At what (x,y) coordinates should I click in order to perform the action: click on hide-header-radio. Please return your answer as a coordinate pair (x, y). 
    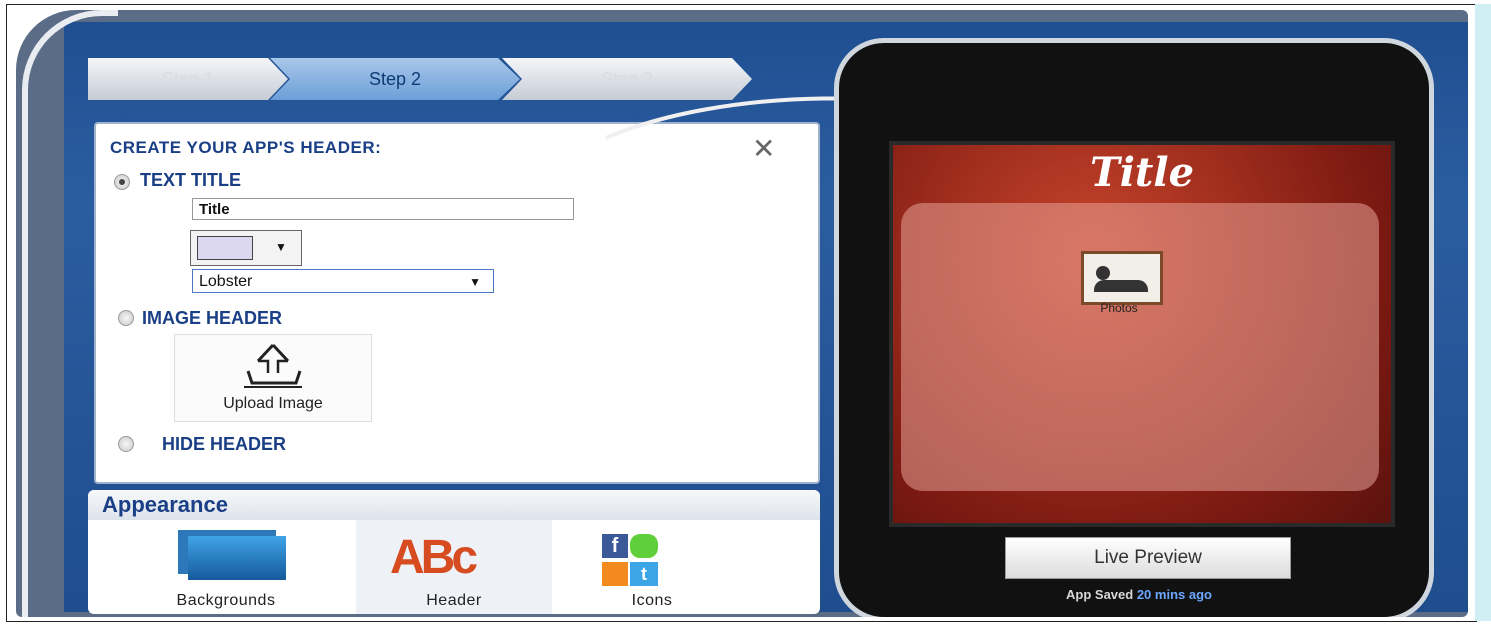
    Looking at the image, I should click on (126, 444).